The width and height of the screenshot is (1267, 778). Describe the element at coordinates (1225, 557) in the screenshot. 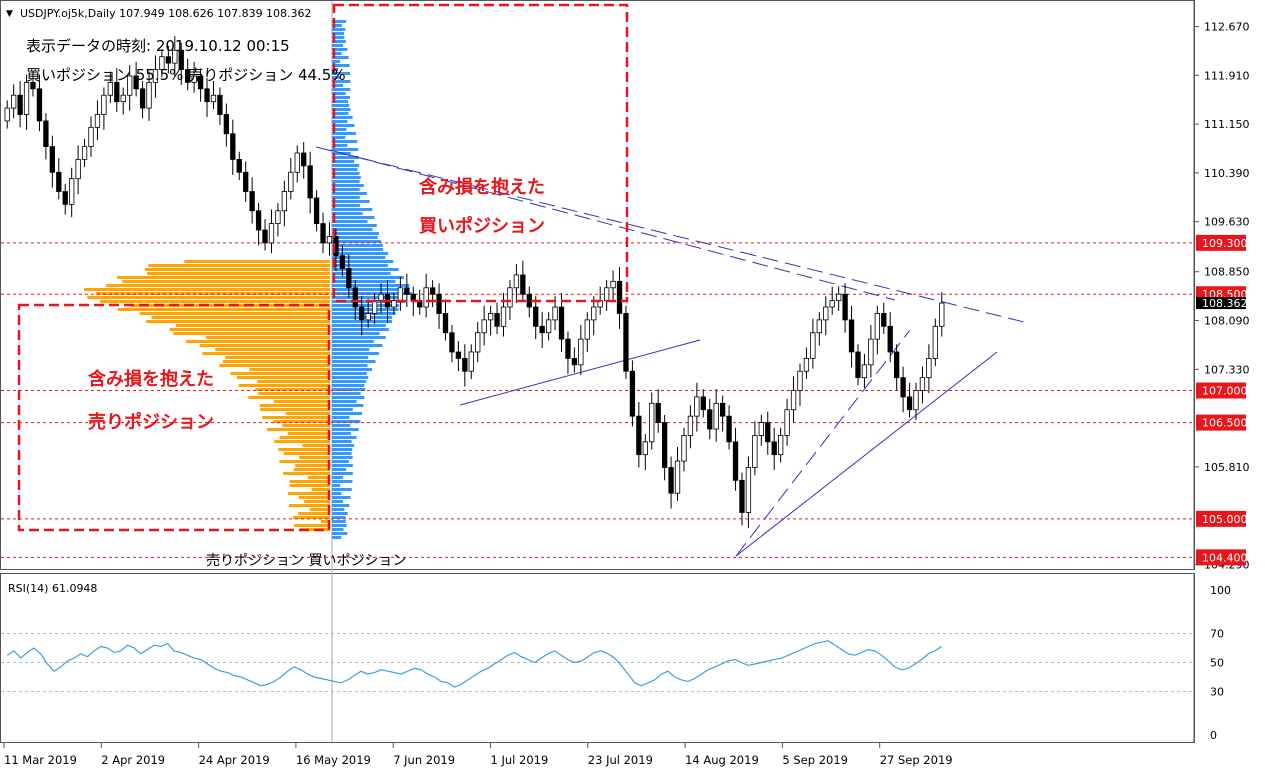

I see `level-tag-label: 104.400` at that location.